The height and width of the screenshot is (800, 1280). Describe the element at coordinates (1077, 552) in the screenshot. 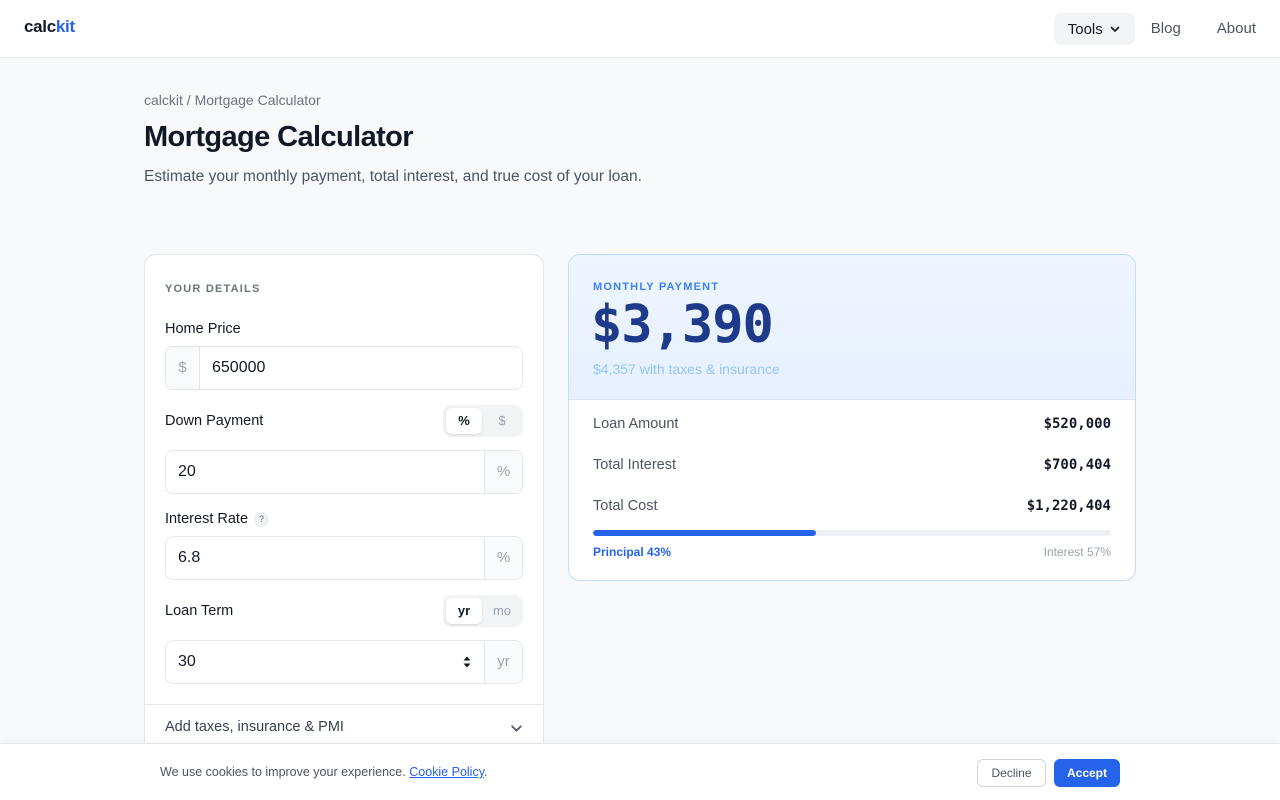

I see `interest-percent-label: Interest 57%` at that location.